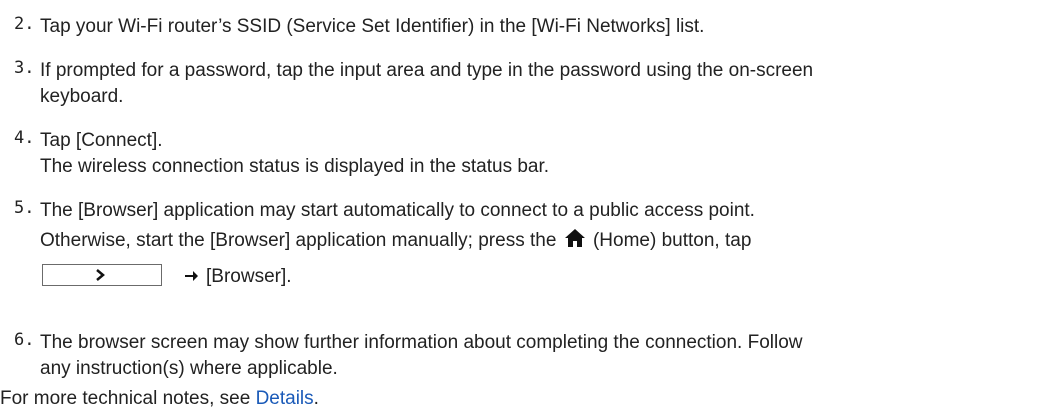  I want to click on step-text: Tap [Connect]., so click(101, 140).